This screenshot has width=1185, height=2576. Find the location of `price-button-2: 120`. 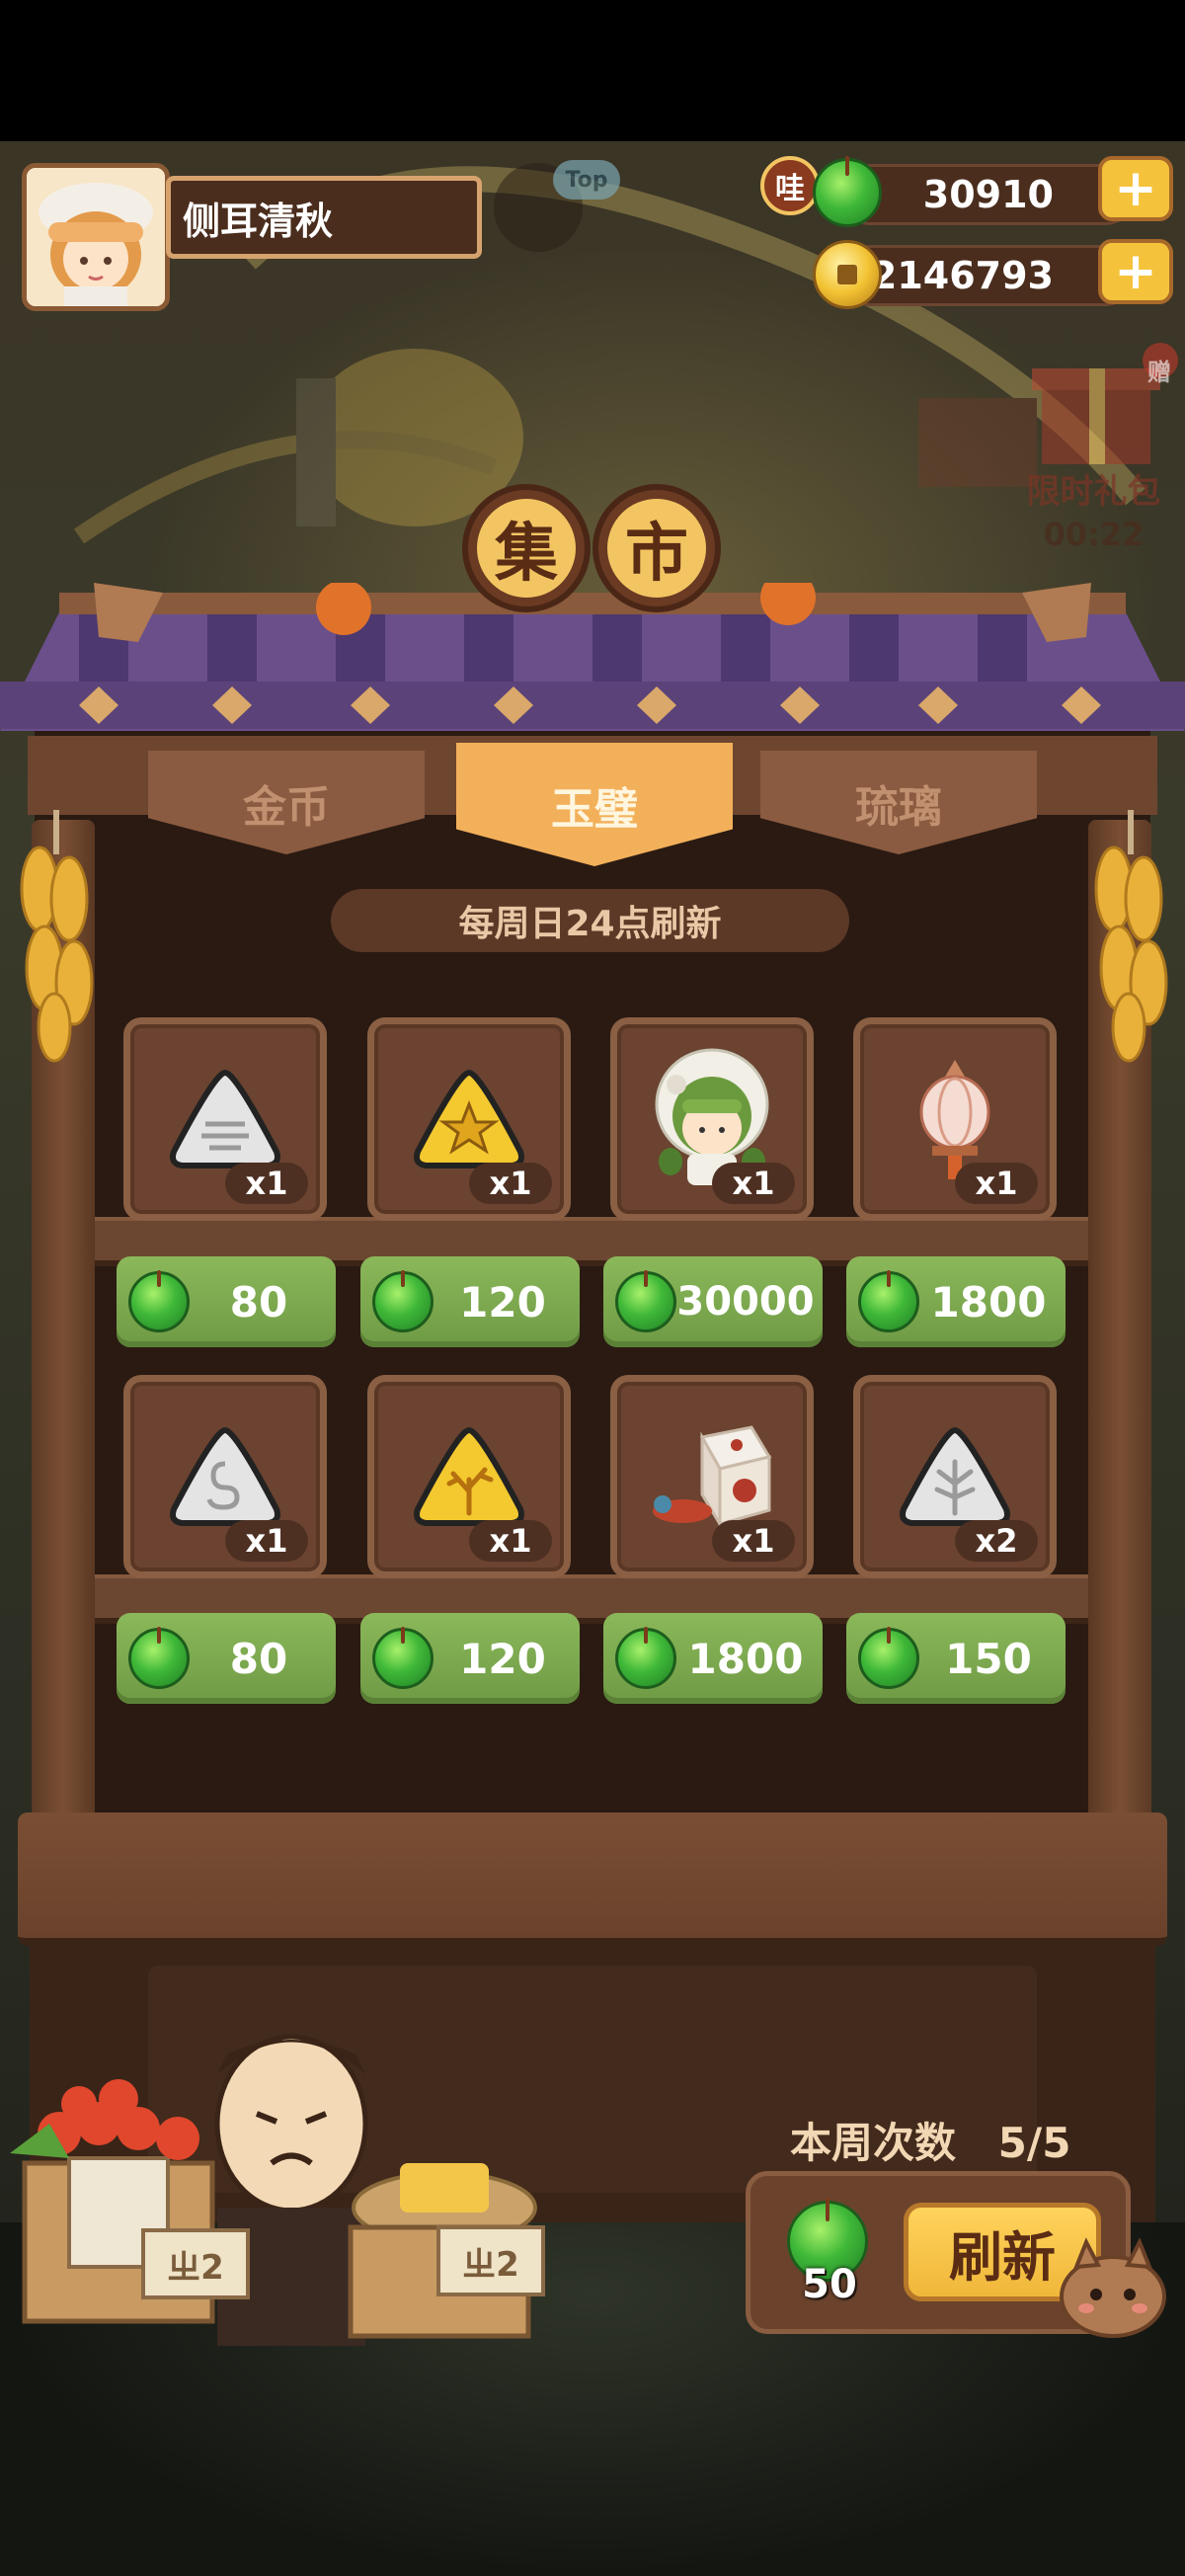

price-button-2: 120 is located at coordinates (470, 1301).